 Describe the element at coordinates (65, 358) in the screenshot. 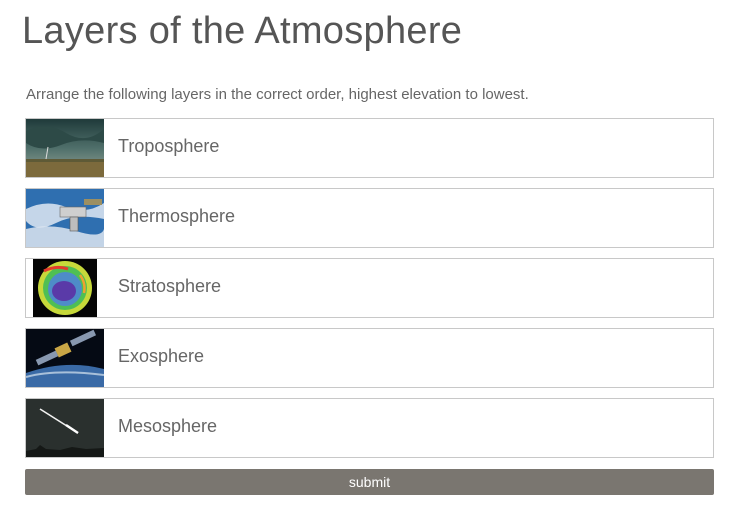

I see `satellite-image` at that location.